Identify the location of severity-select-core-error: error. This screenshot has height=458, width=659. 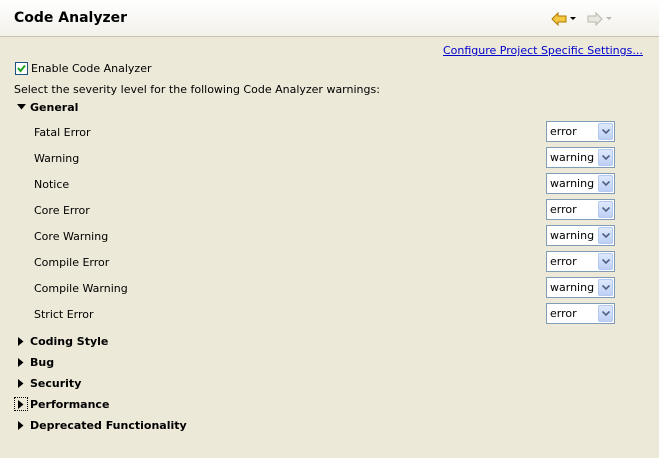
(580, 209).